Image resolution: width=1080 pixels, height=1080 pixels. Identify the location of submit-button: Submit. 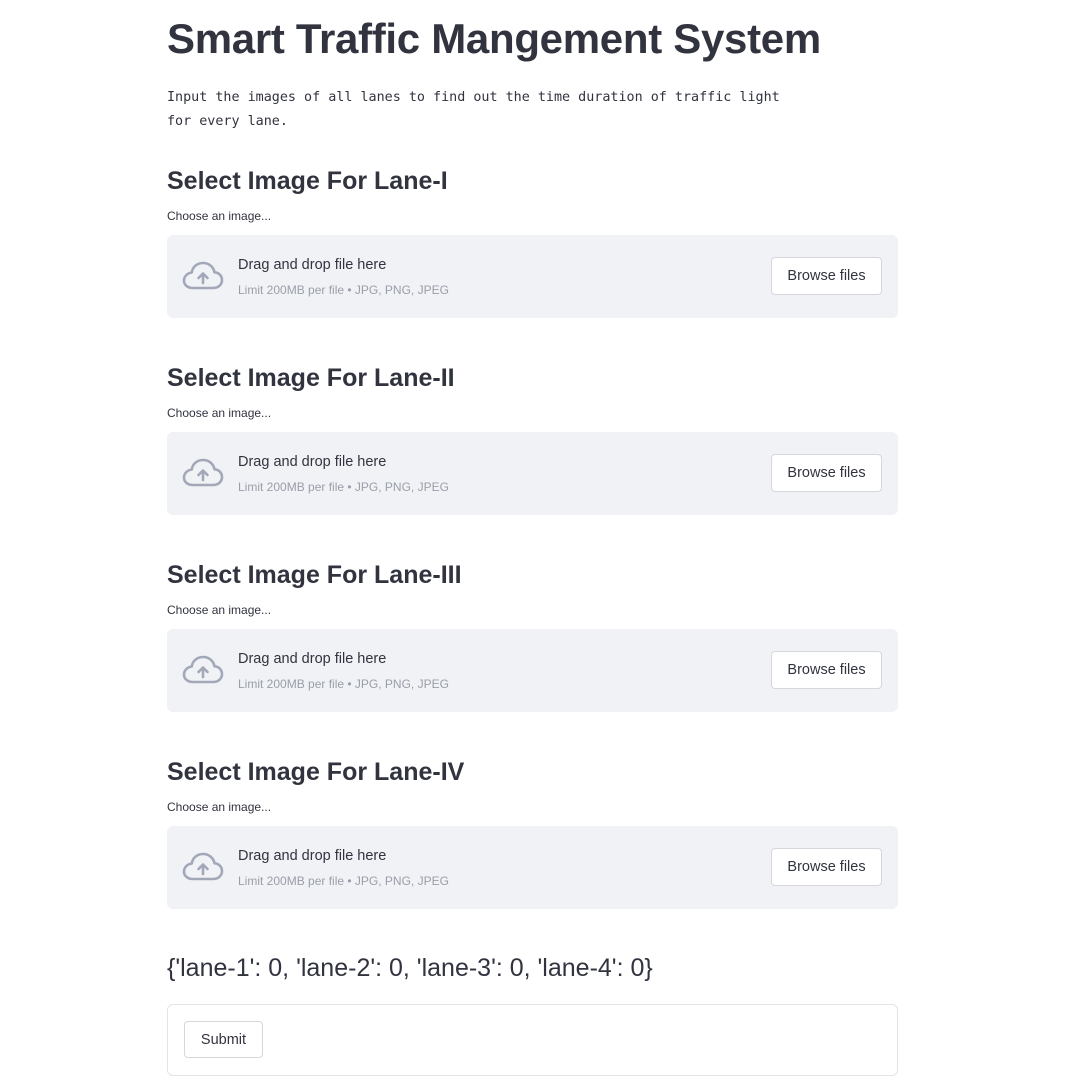
(223, 1039).